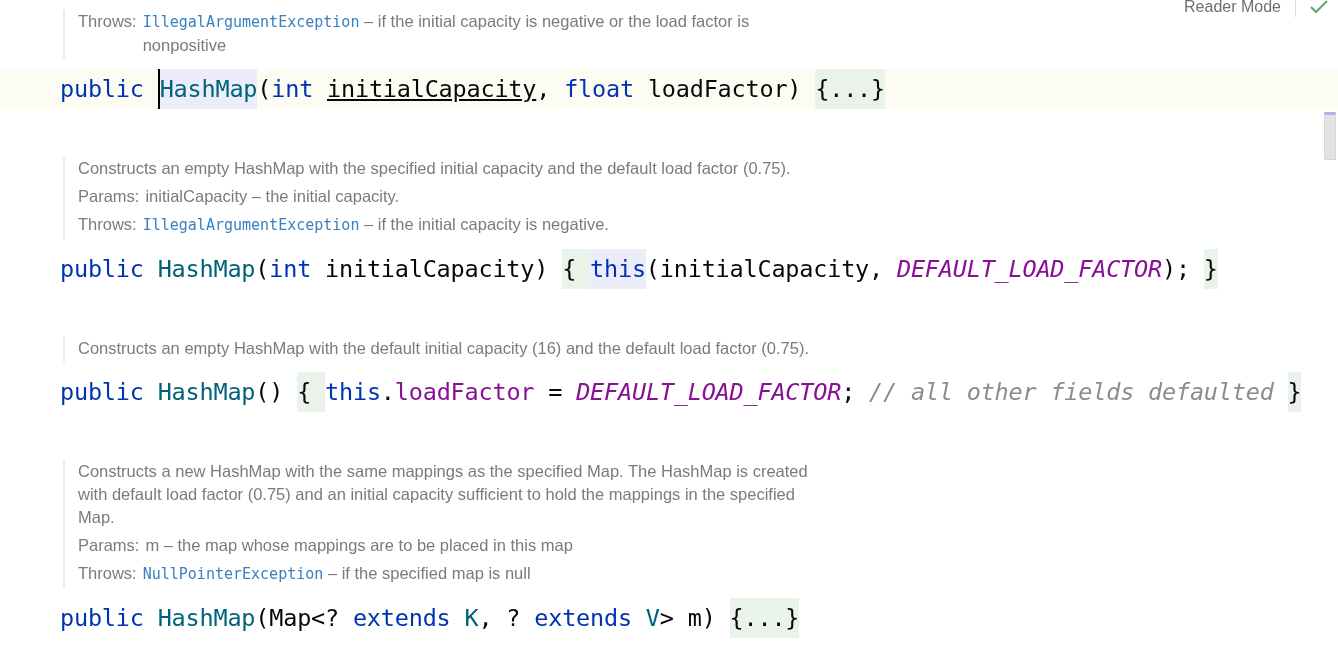  I want to click on code-line: public HashMap(int initialCapacity) { this(initialCapacity, DEFAULT_LOAD_FACTOR); }, so click(639, 269).